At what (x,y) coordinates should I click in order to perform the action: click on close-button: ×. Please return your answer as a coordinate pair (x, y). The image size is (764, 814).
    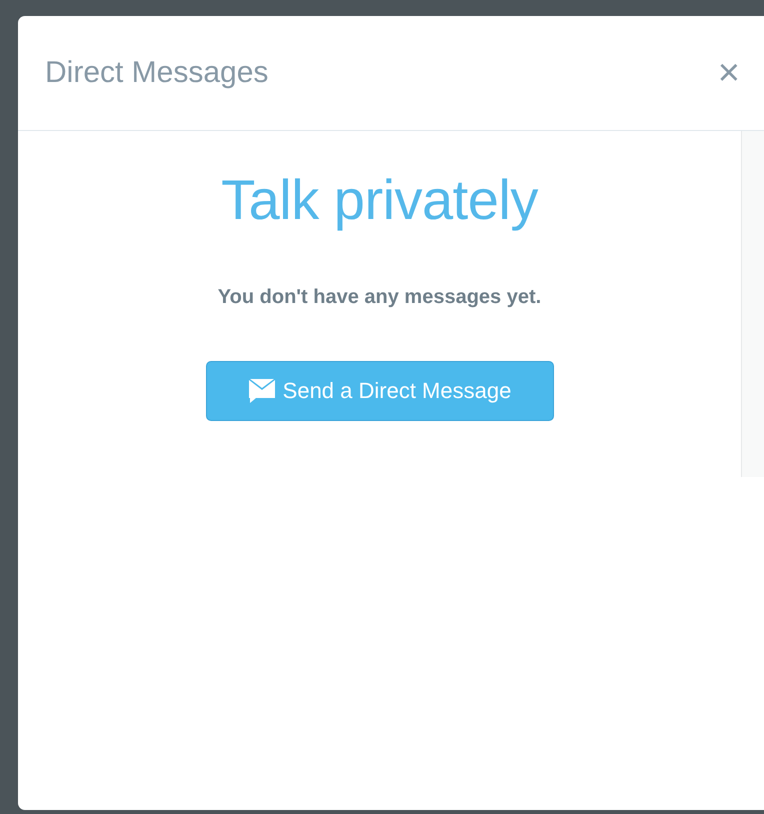
    Looking at the image, I should click on (729, 73).